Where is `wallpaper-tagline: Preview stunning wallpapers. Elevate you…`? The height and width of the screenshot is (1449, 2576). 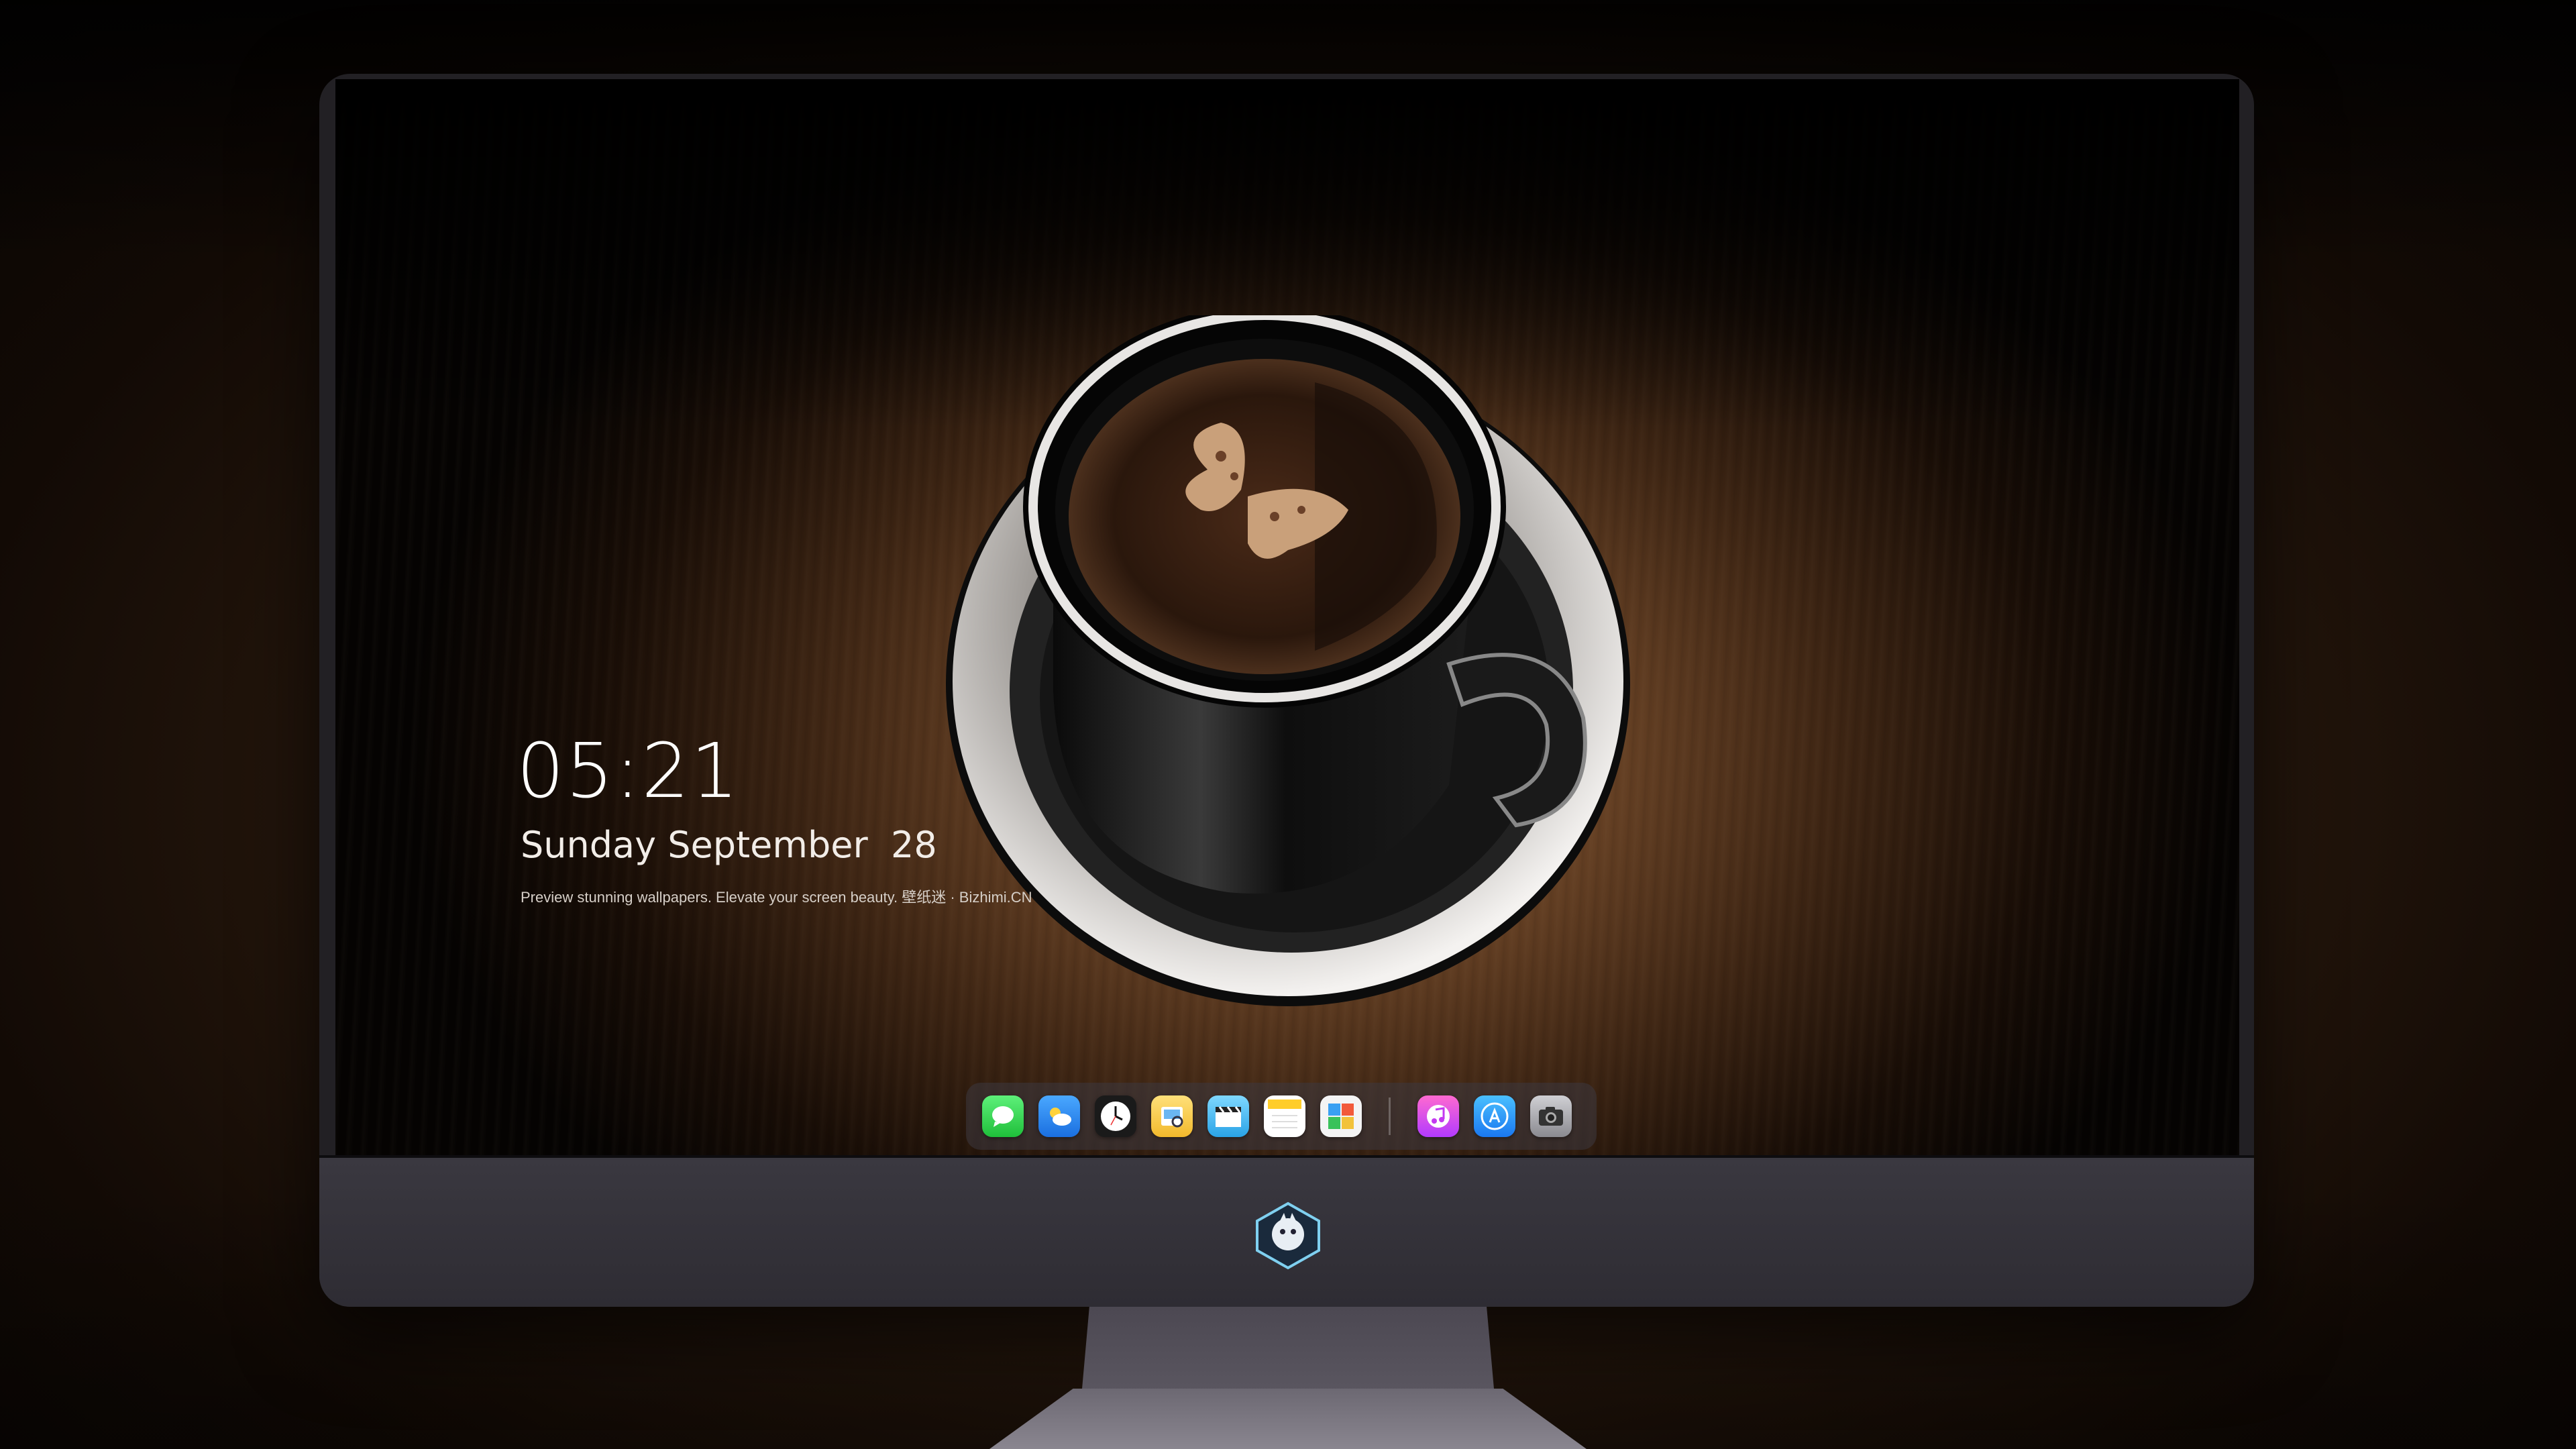
wallpaper-tagline: Preview stunning wallpapers. Elevate you… is located at coordinates (776, 897).